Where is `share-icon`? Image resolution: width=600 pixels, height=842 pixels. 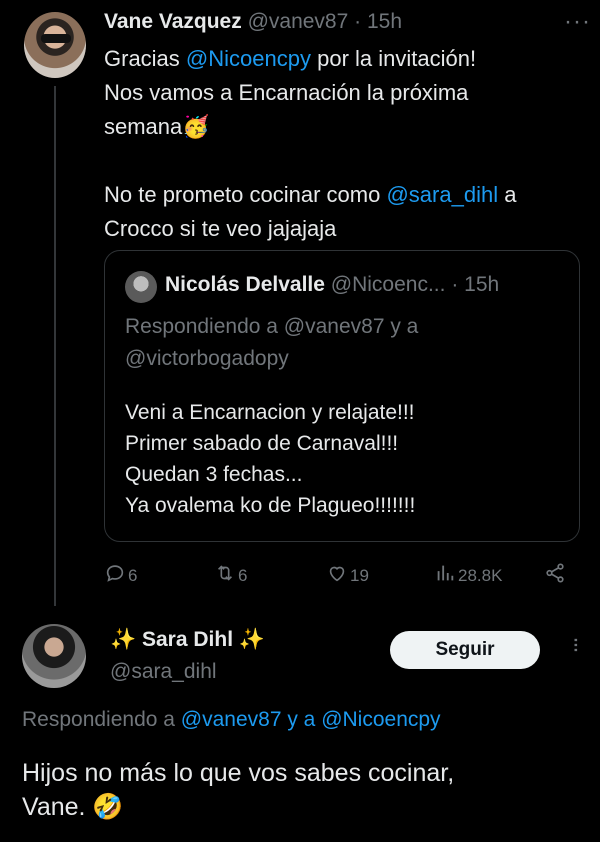 share-icon is located at coordinates (555, 575).